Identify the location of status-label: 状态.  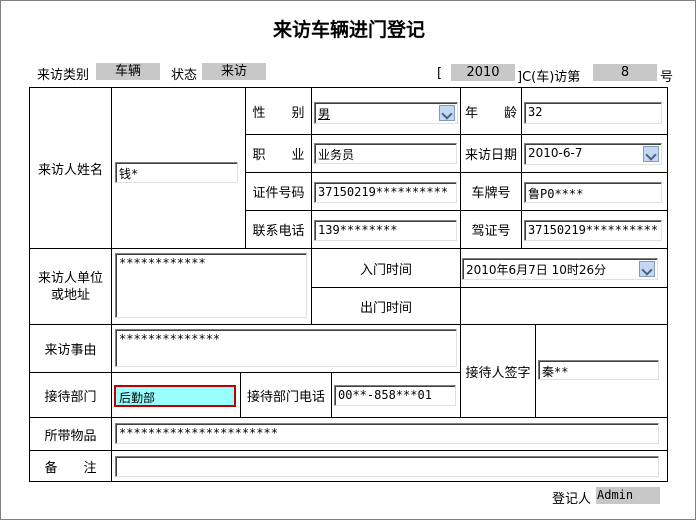
(184, 75).